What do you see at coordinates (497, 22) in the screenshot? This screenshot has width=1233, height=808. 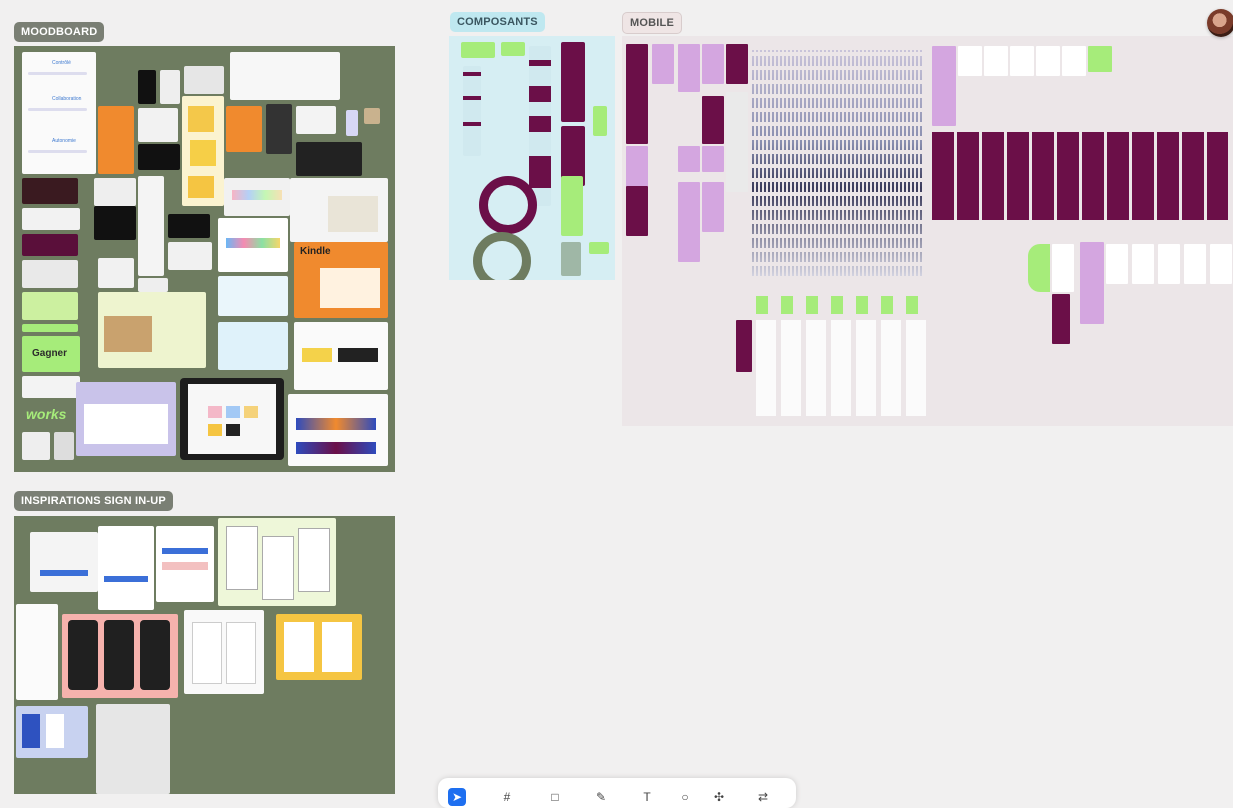 I see `composants-label: COMPOSANTS` at bounding box center [497, 22].